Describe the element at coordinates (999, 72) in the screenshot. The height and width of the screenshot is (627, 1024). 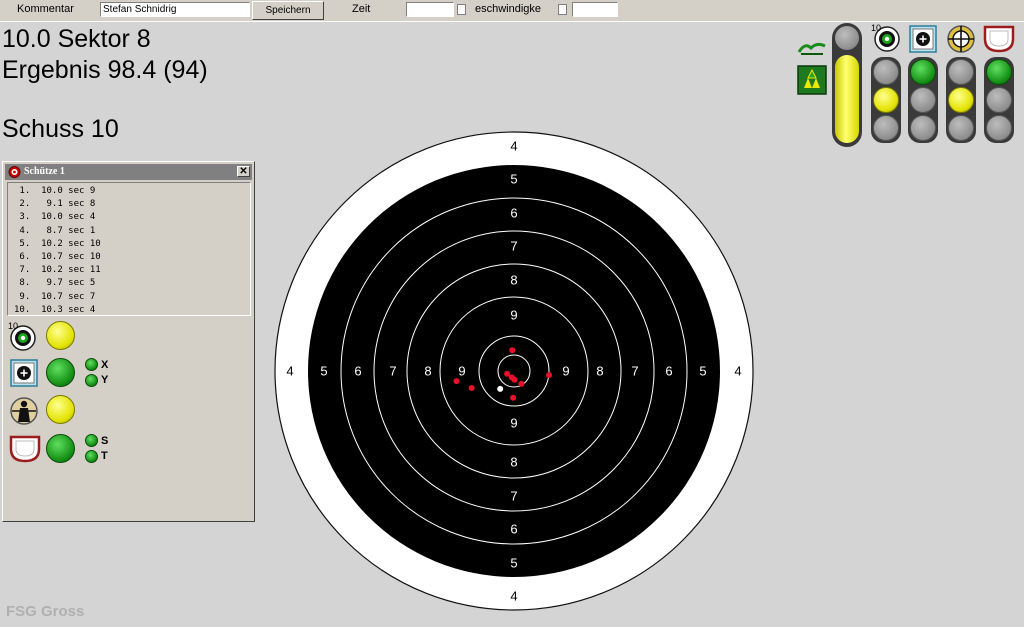
I see `shield-light-top` at that location.